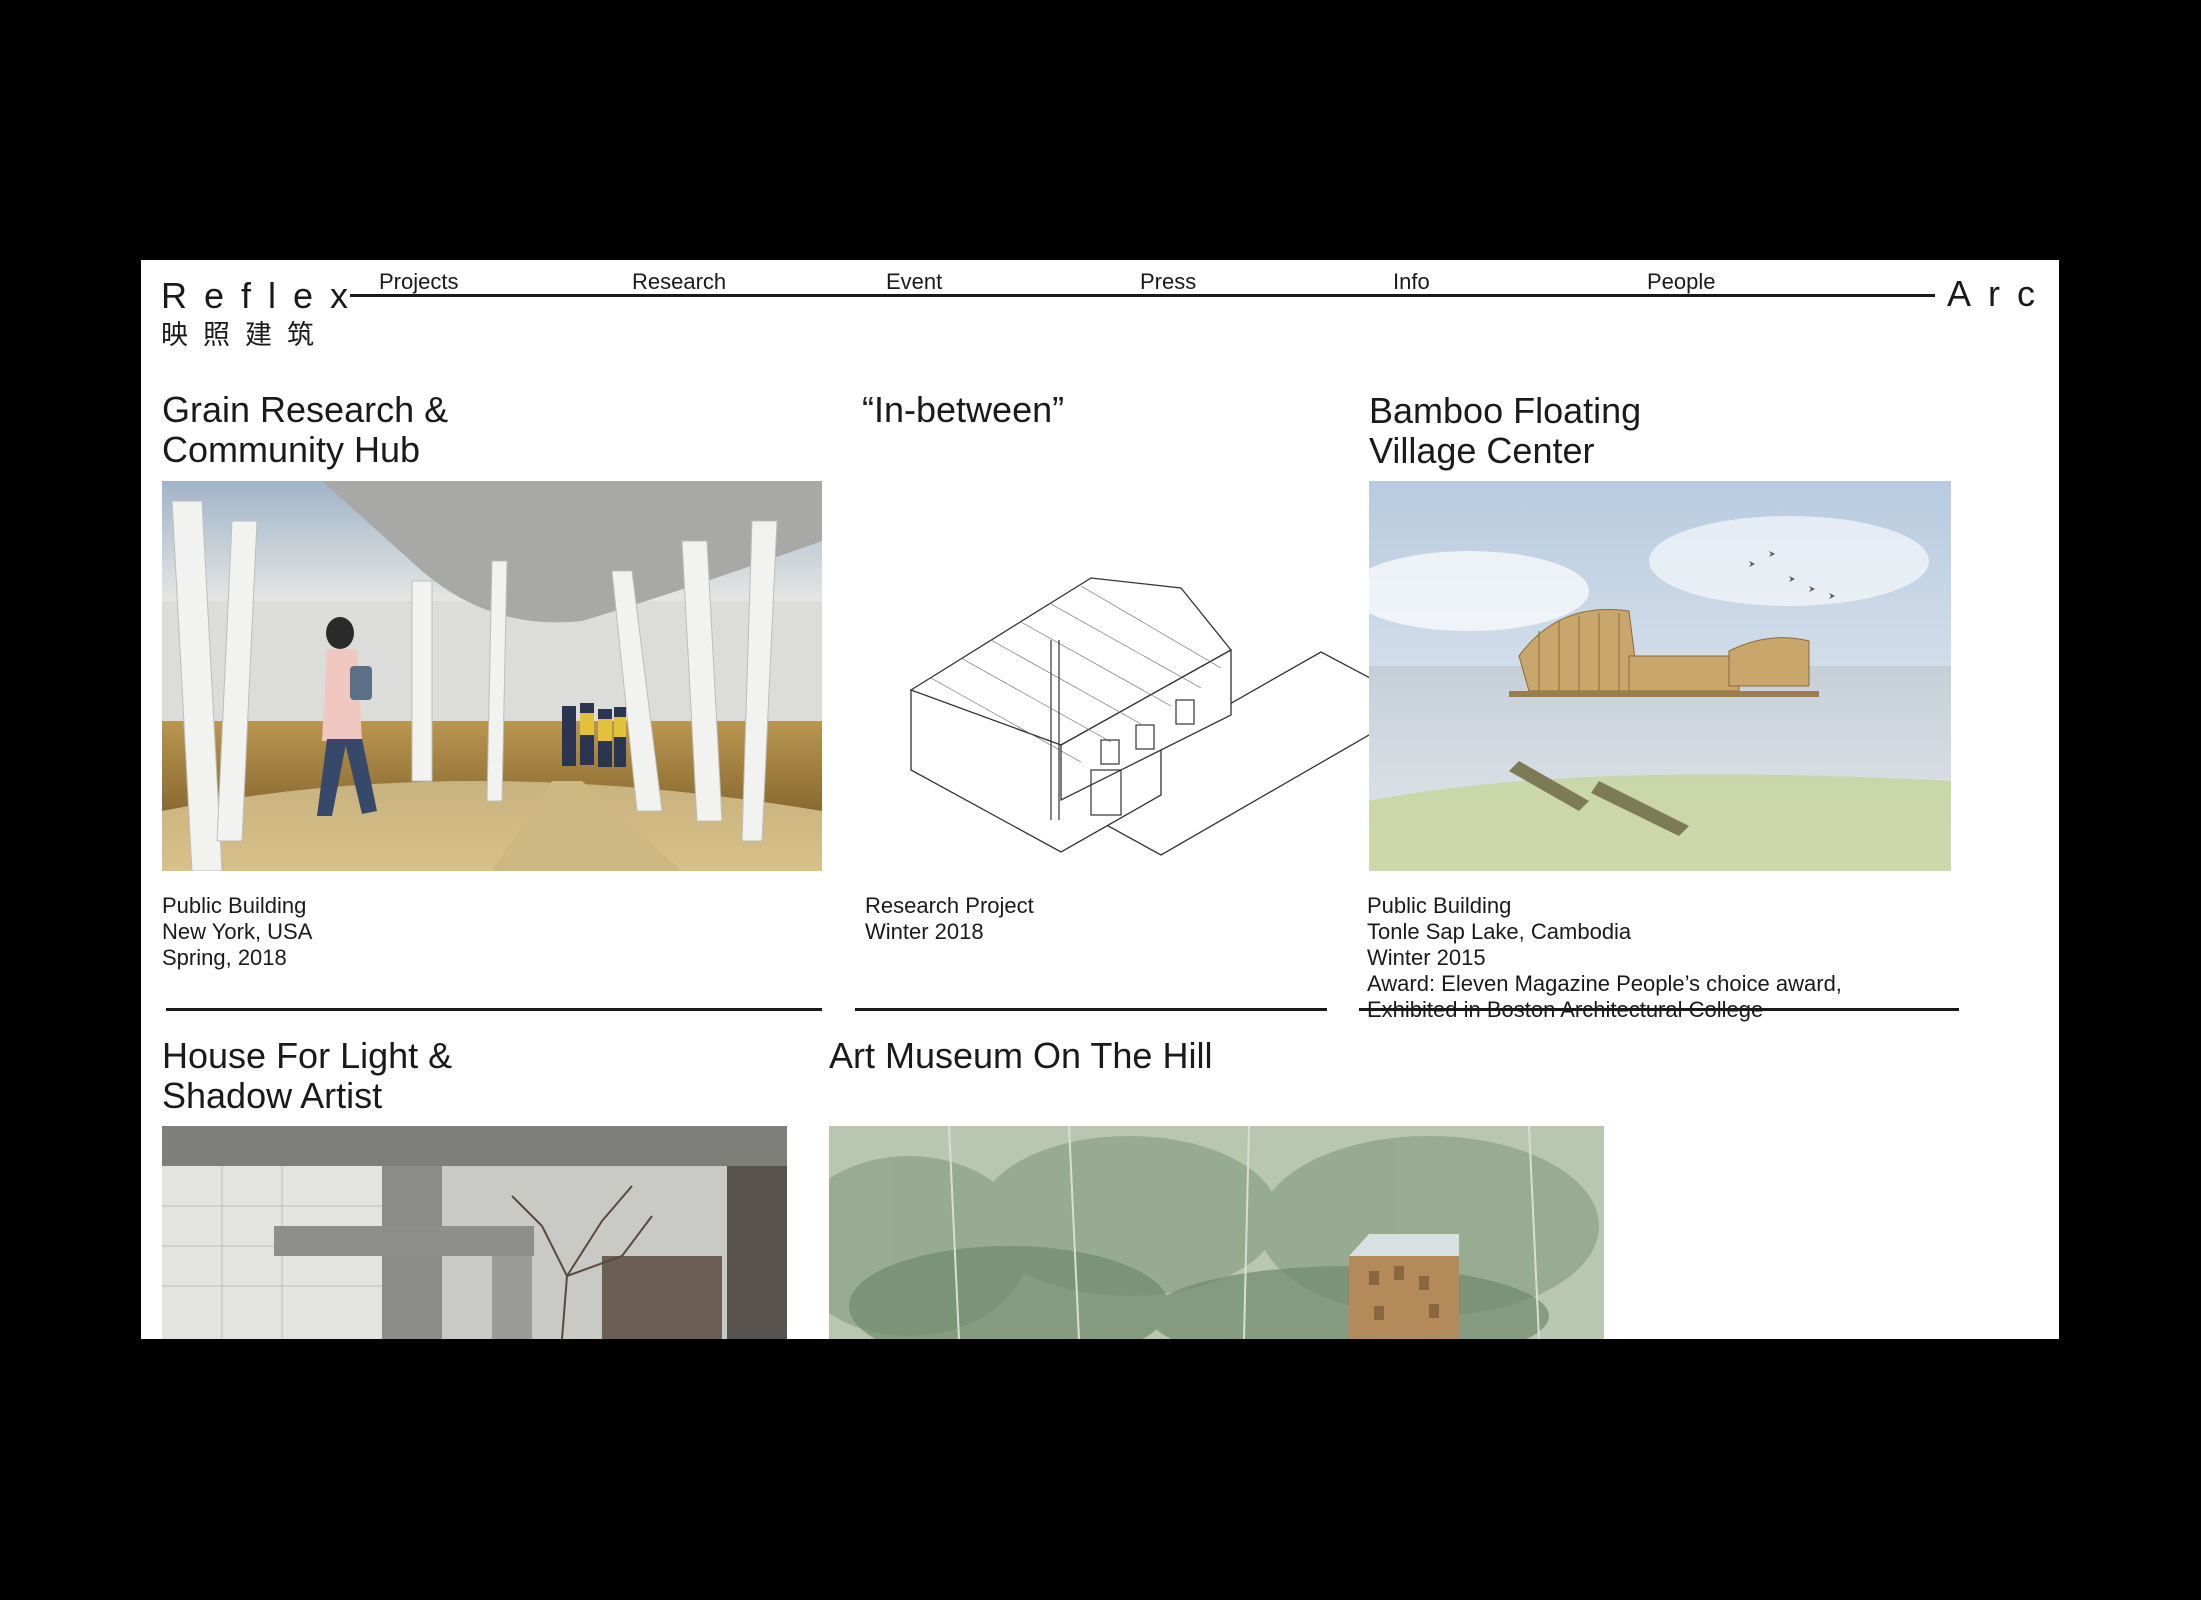 The image size is (2201, 1600). I want to click on meta-date: Winter 2015, so click(1426, 957).